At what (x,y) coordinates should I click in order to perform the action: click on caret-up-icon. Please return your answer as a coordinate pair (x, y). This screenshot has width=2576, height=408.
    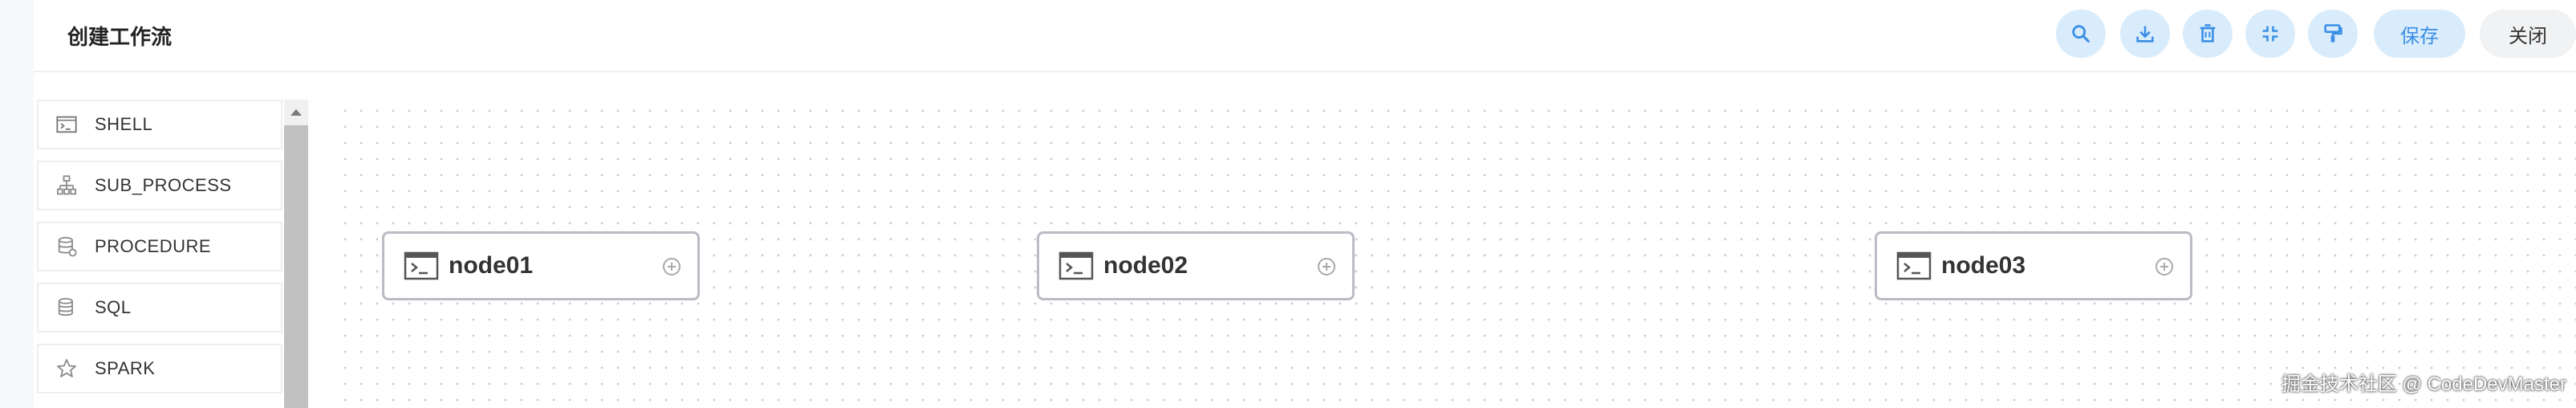
    Looking at the image, I should click on (296, 112).